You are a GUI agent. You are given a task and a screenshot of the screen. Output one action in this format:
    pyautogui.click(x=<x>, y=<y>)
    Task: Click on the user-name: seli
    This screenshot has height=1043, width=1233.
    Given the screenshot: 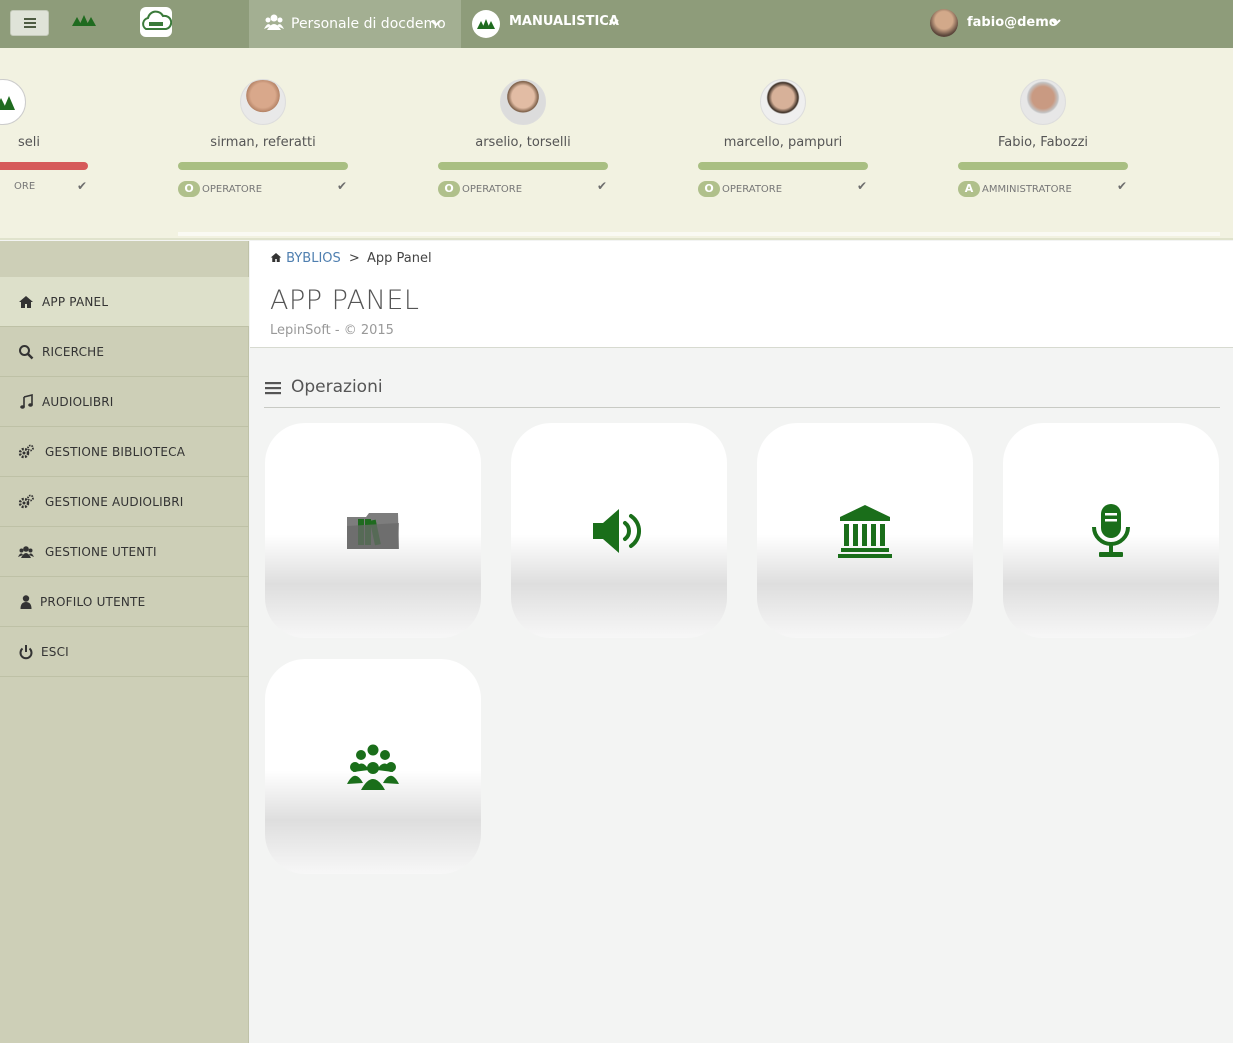 What is the action you would take?
    pyautogui.click(x=29, y=142)
    